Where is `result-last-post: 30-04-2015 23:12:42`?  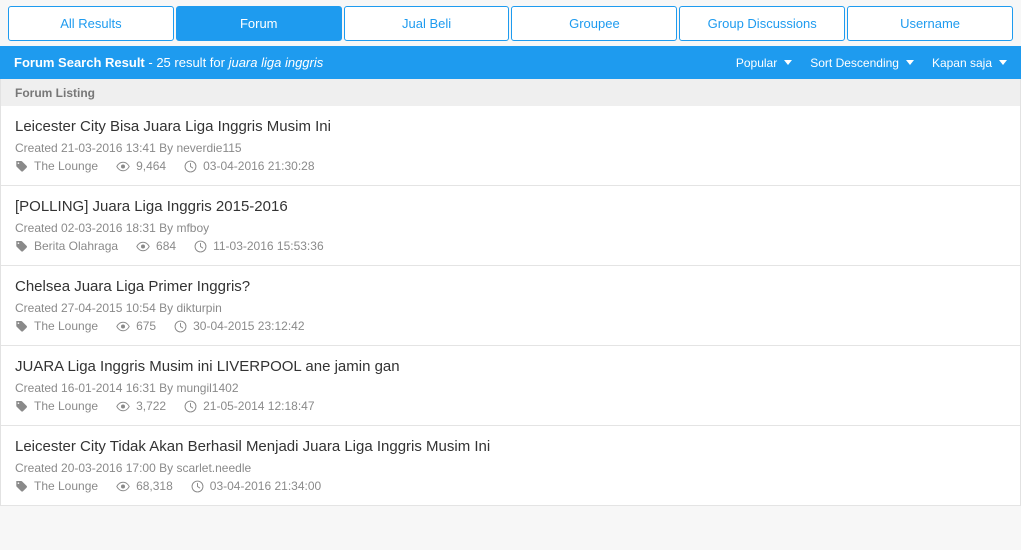
result-last-post: 30-04-2015 23:12:42 is located at coordinates (239, 326).